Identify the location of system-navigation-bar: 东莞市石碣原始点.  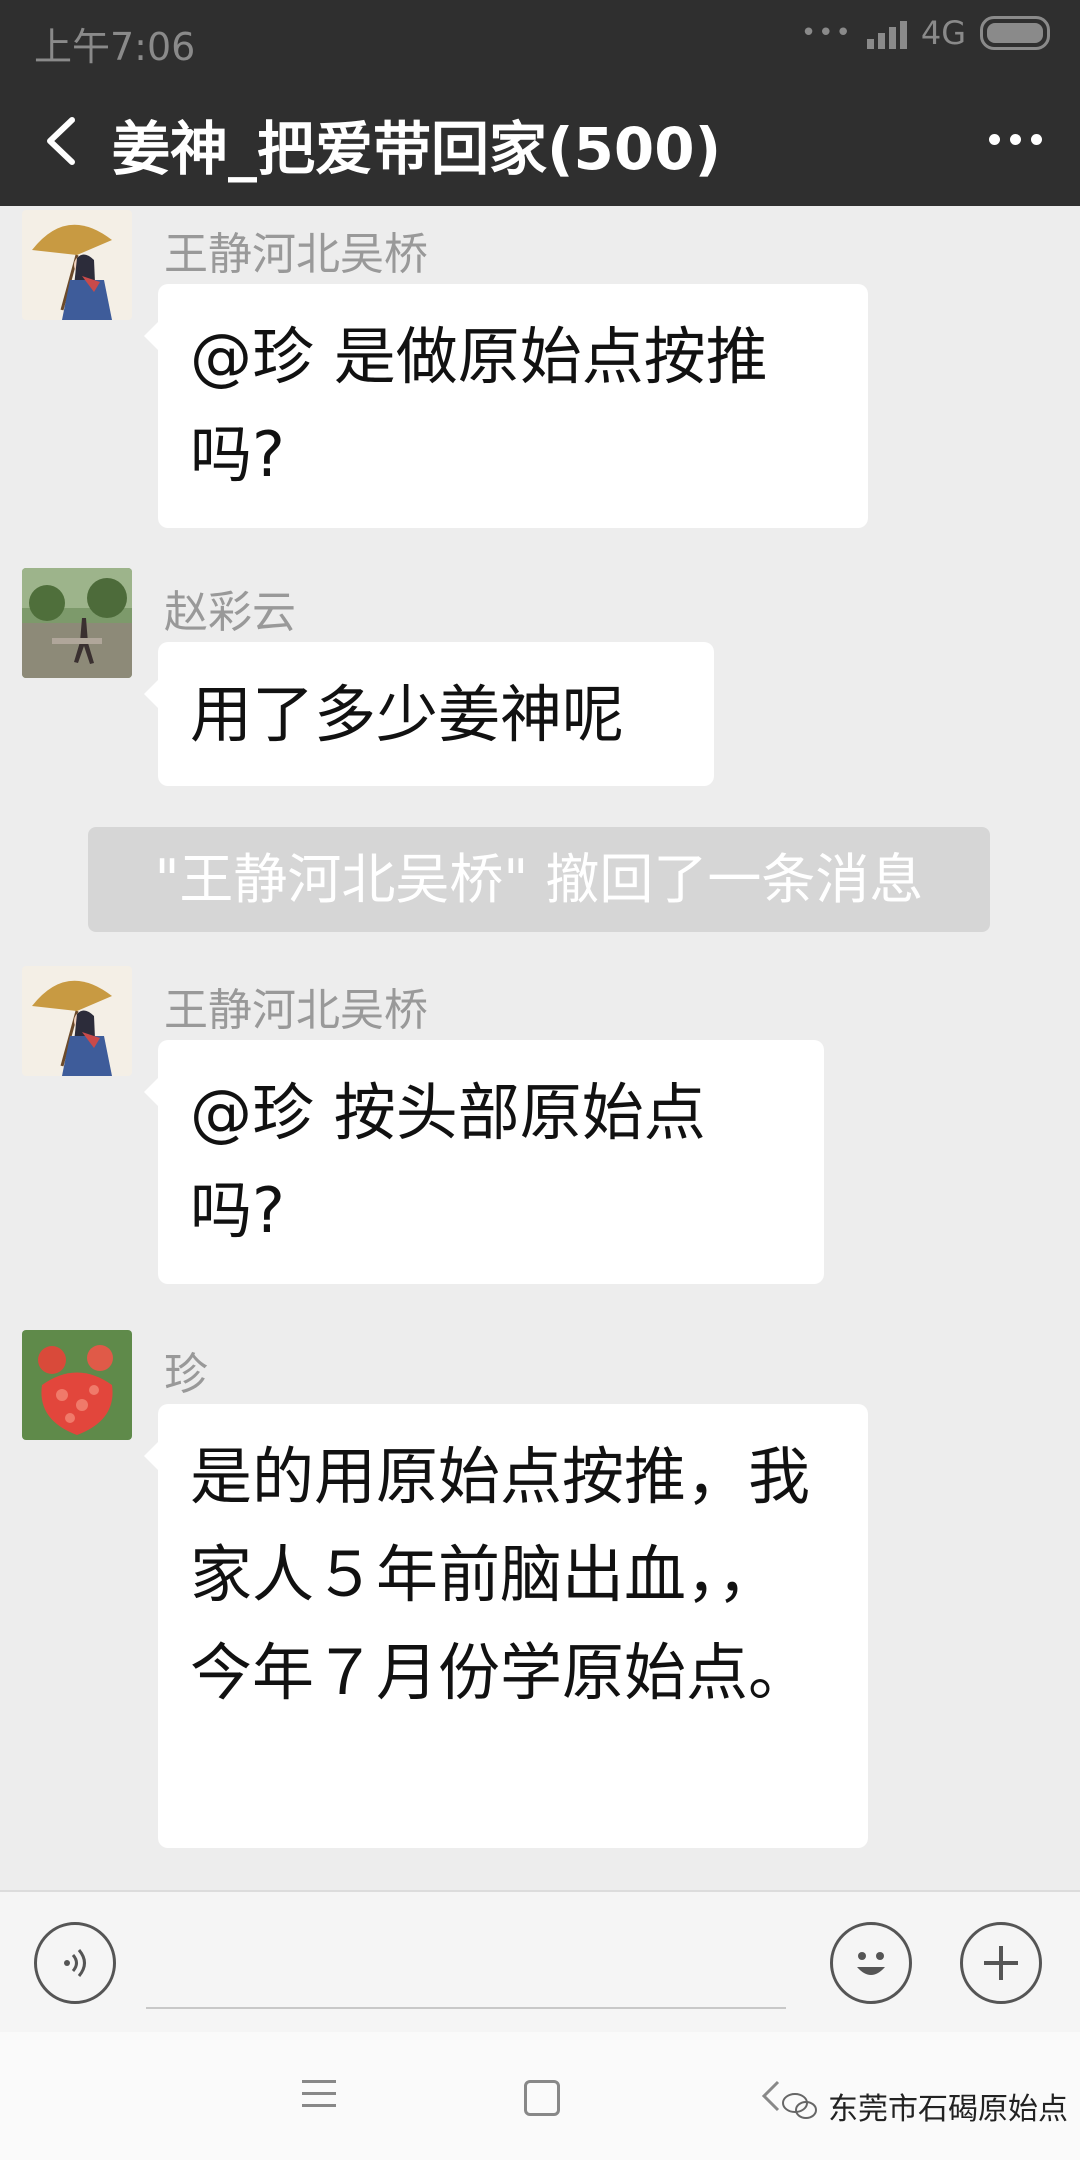
(540, 2096).